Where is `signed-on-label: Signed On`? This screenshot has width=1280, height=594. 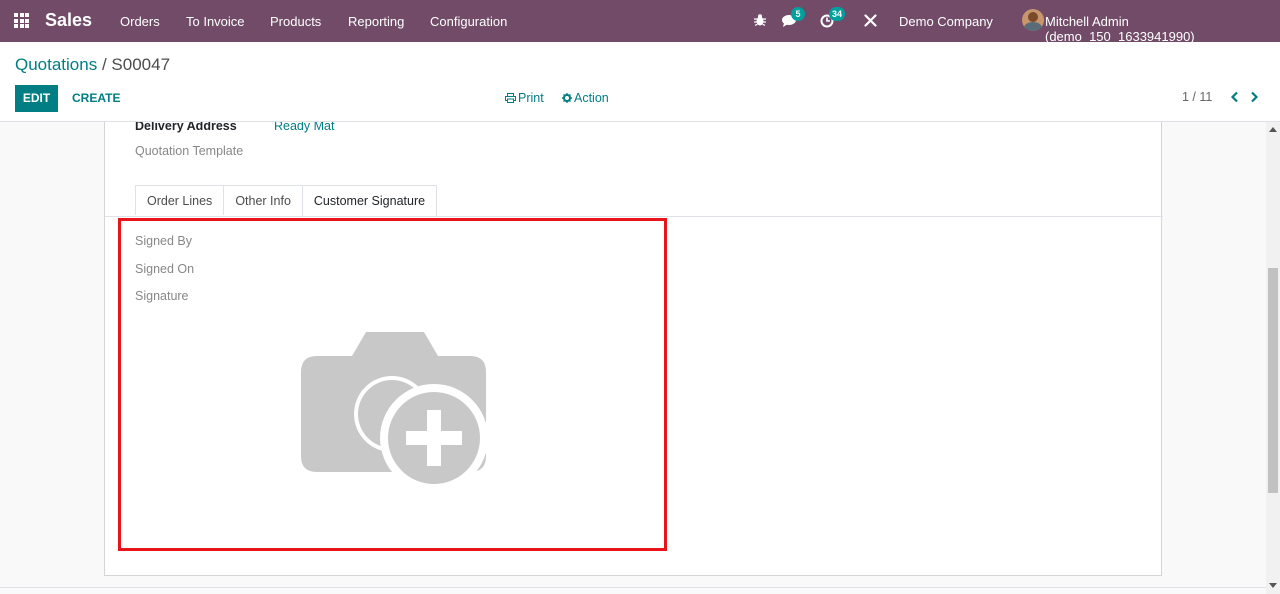 signed-on-label: Signed On is located at coordinates (165, 269).